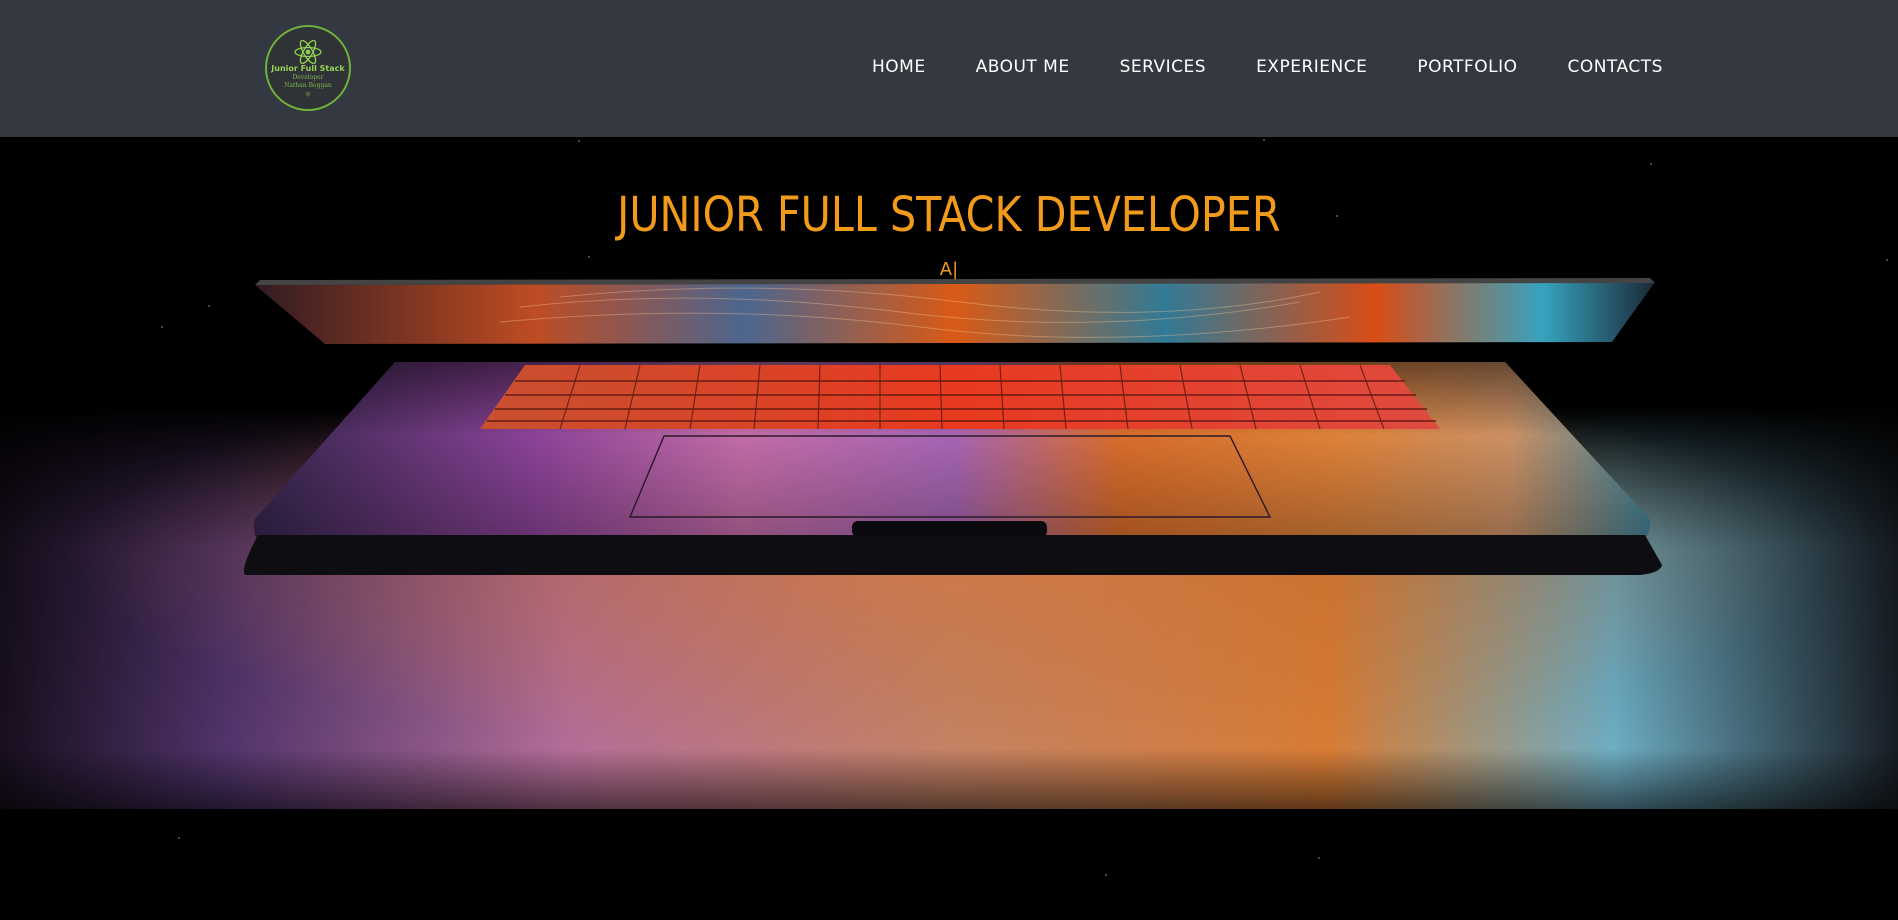 Image resolution: width=1898 pixels, height=920 pixels. What do you see at coordinates (949, 269) in the screenshot?
I see `typed-subtitle: A|` at bounding box center [949, 269].